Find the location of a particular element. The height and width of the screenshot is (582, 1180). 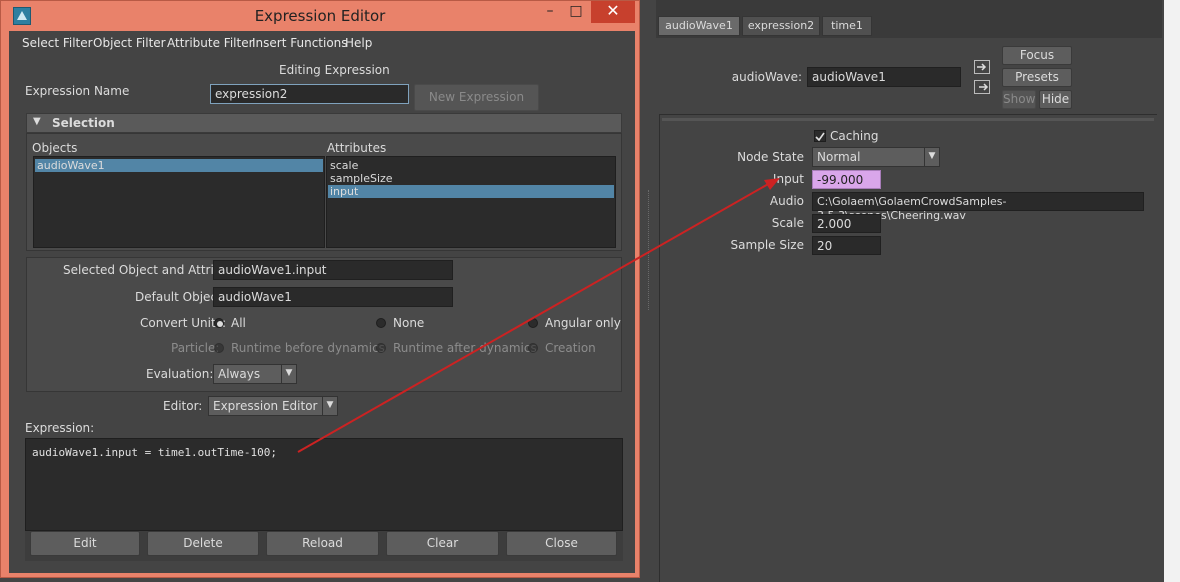

radio-all-label: All is located at coordinates (238, 323).